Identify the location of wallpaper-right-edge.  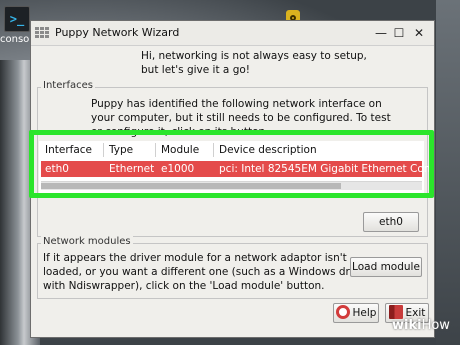
(448, 172).